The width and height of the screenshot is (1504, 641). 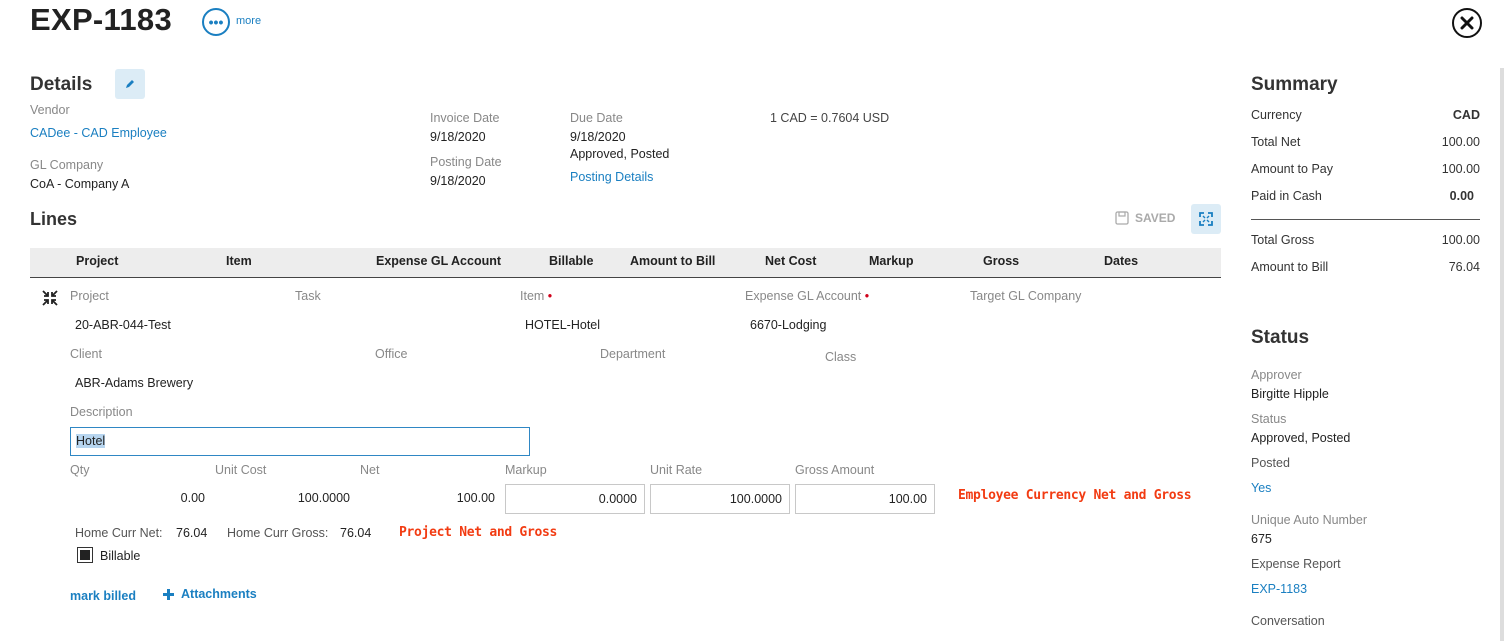 What do you see at coordinates (391, 354) in the screenshot?
I see `office-label: Office` at bounding box center [391, 354].